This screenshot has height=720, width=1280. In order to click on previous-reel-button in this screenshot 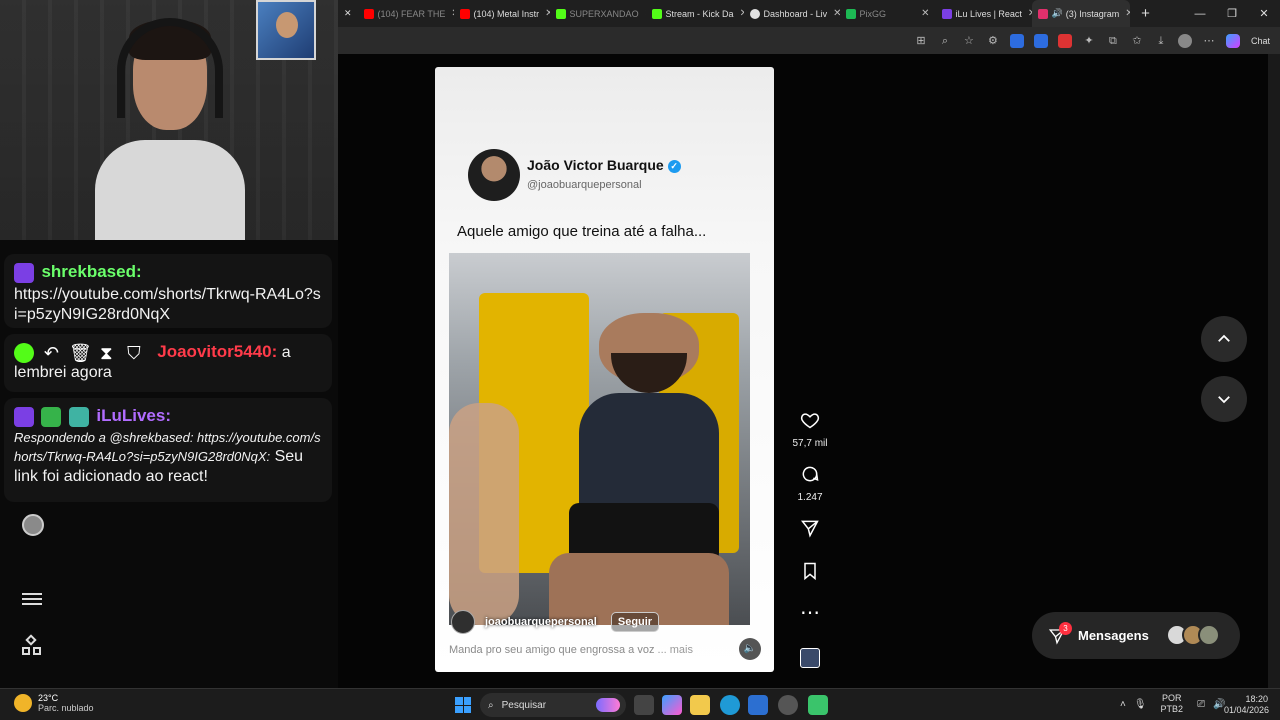, I will do `click(1224, 339)`.